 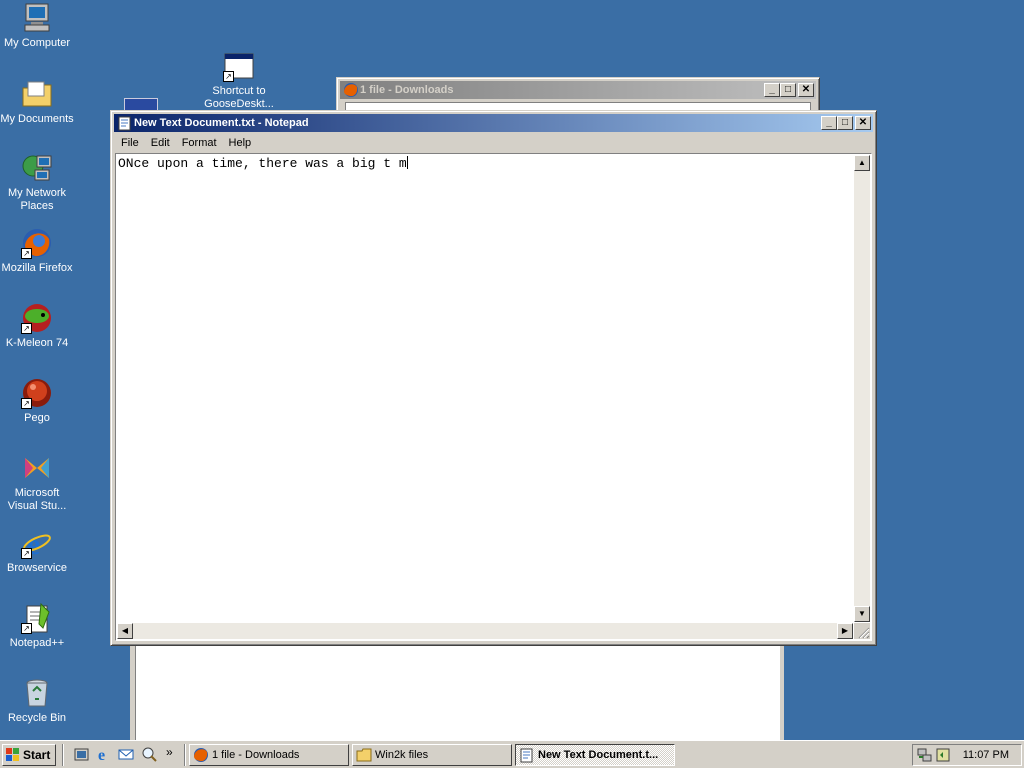 What do you see at coordinates (221, 123) in the screenshot?
I see `notepad-title: New Text Document.txt - Notepad` at bounding box center [221, 123].